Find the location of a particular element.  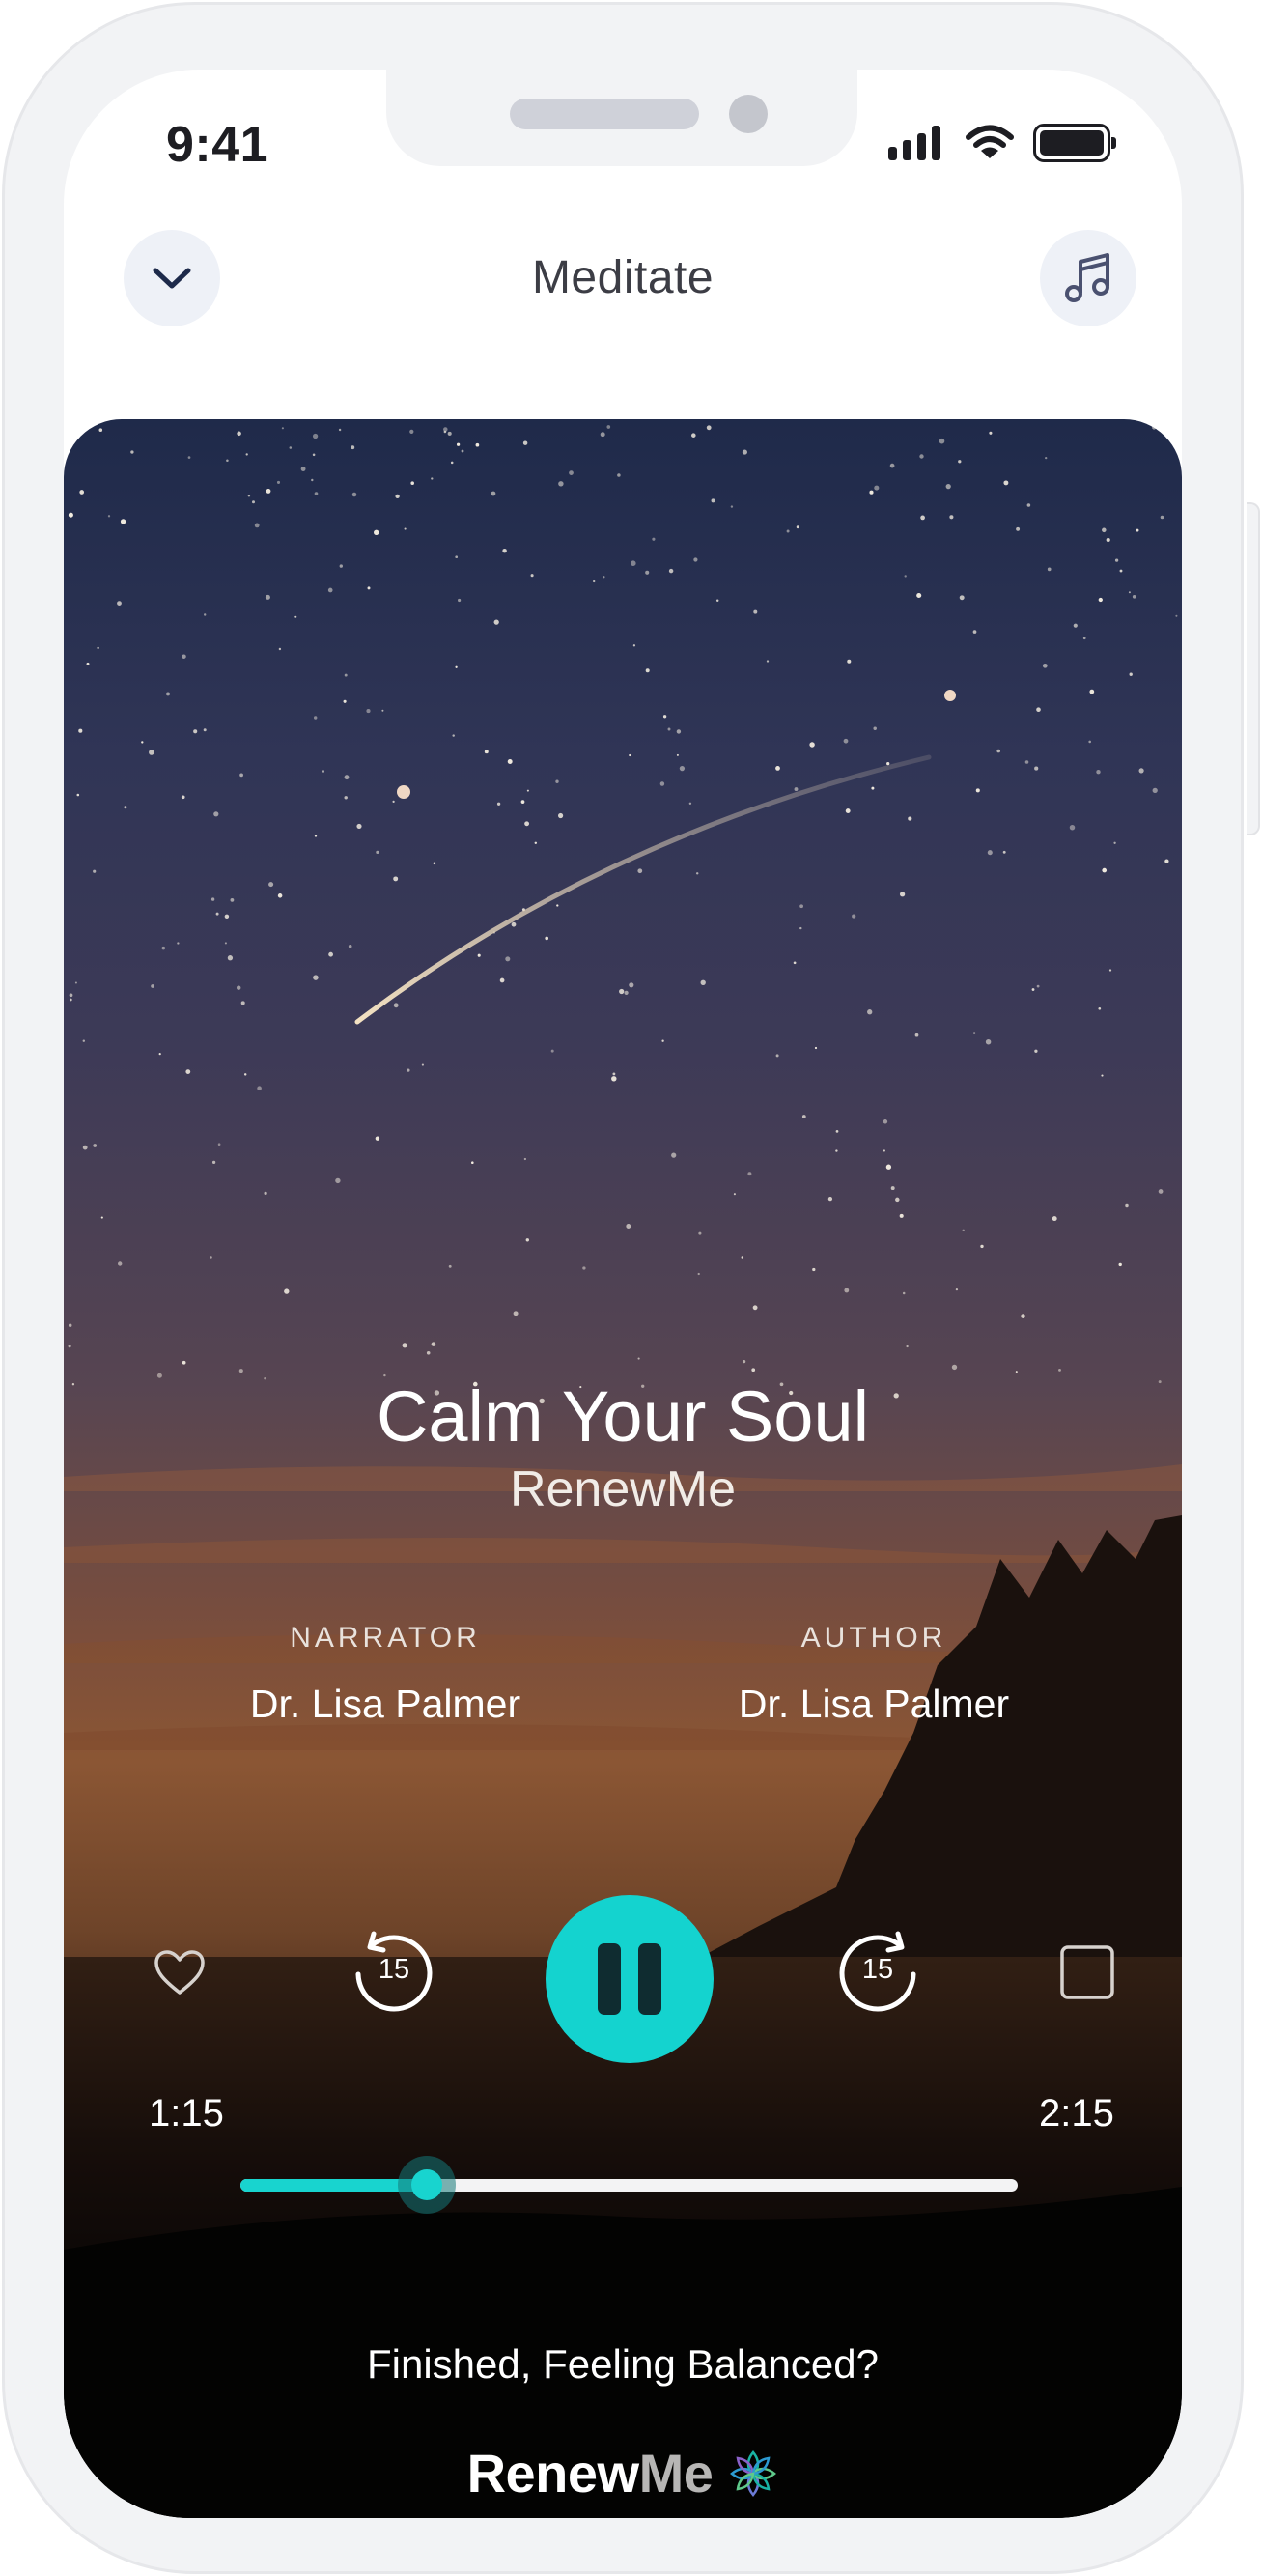

logo-part-renew: Renew is located at coordinates (553, 2473).